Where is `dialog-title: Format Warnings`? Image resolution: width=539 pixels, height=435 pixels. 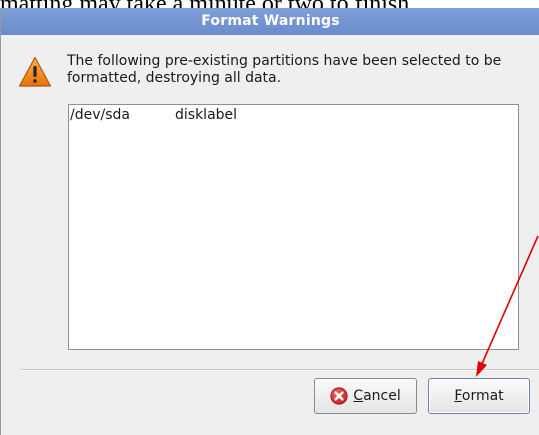
dialog-title: Format Warnings is located at coordinates (270, 21).